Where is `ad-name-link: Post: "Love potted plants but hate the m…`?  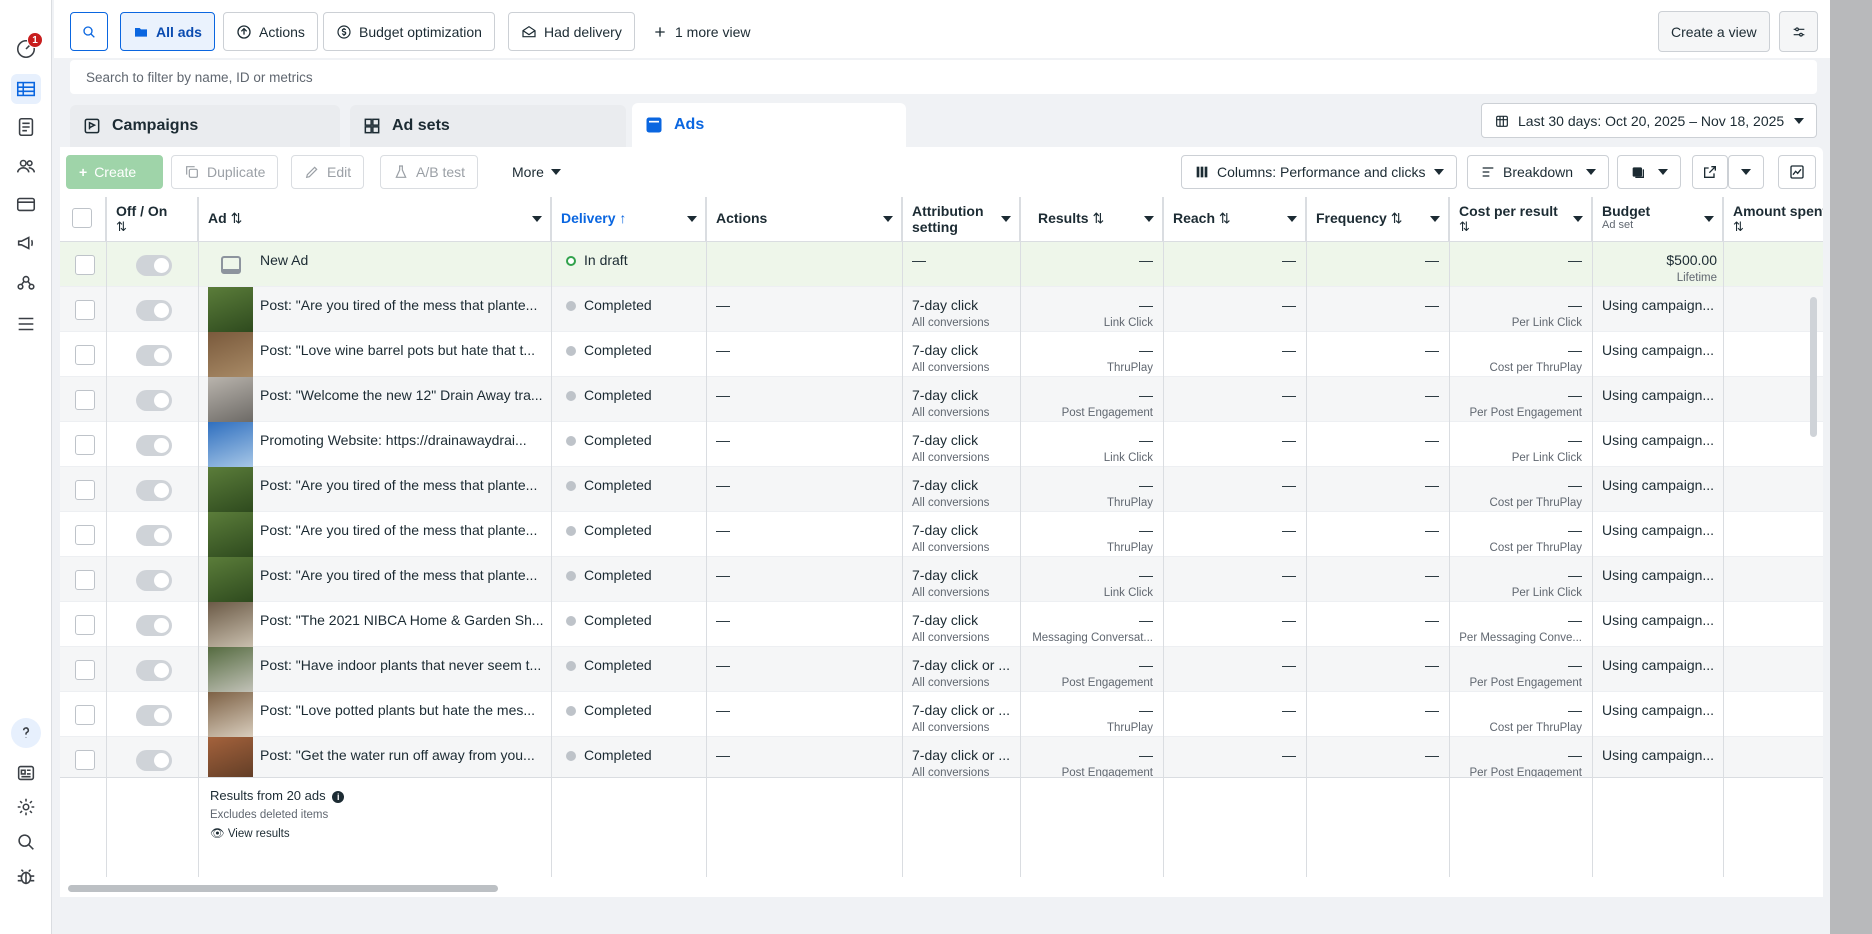
ad-name-link: Post: "Love potted plants but hate the m… is located at coordinates (402, 714).